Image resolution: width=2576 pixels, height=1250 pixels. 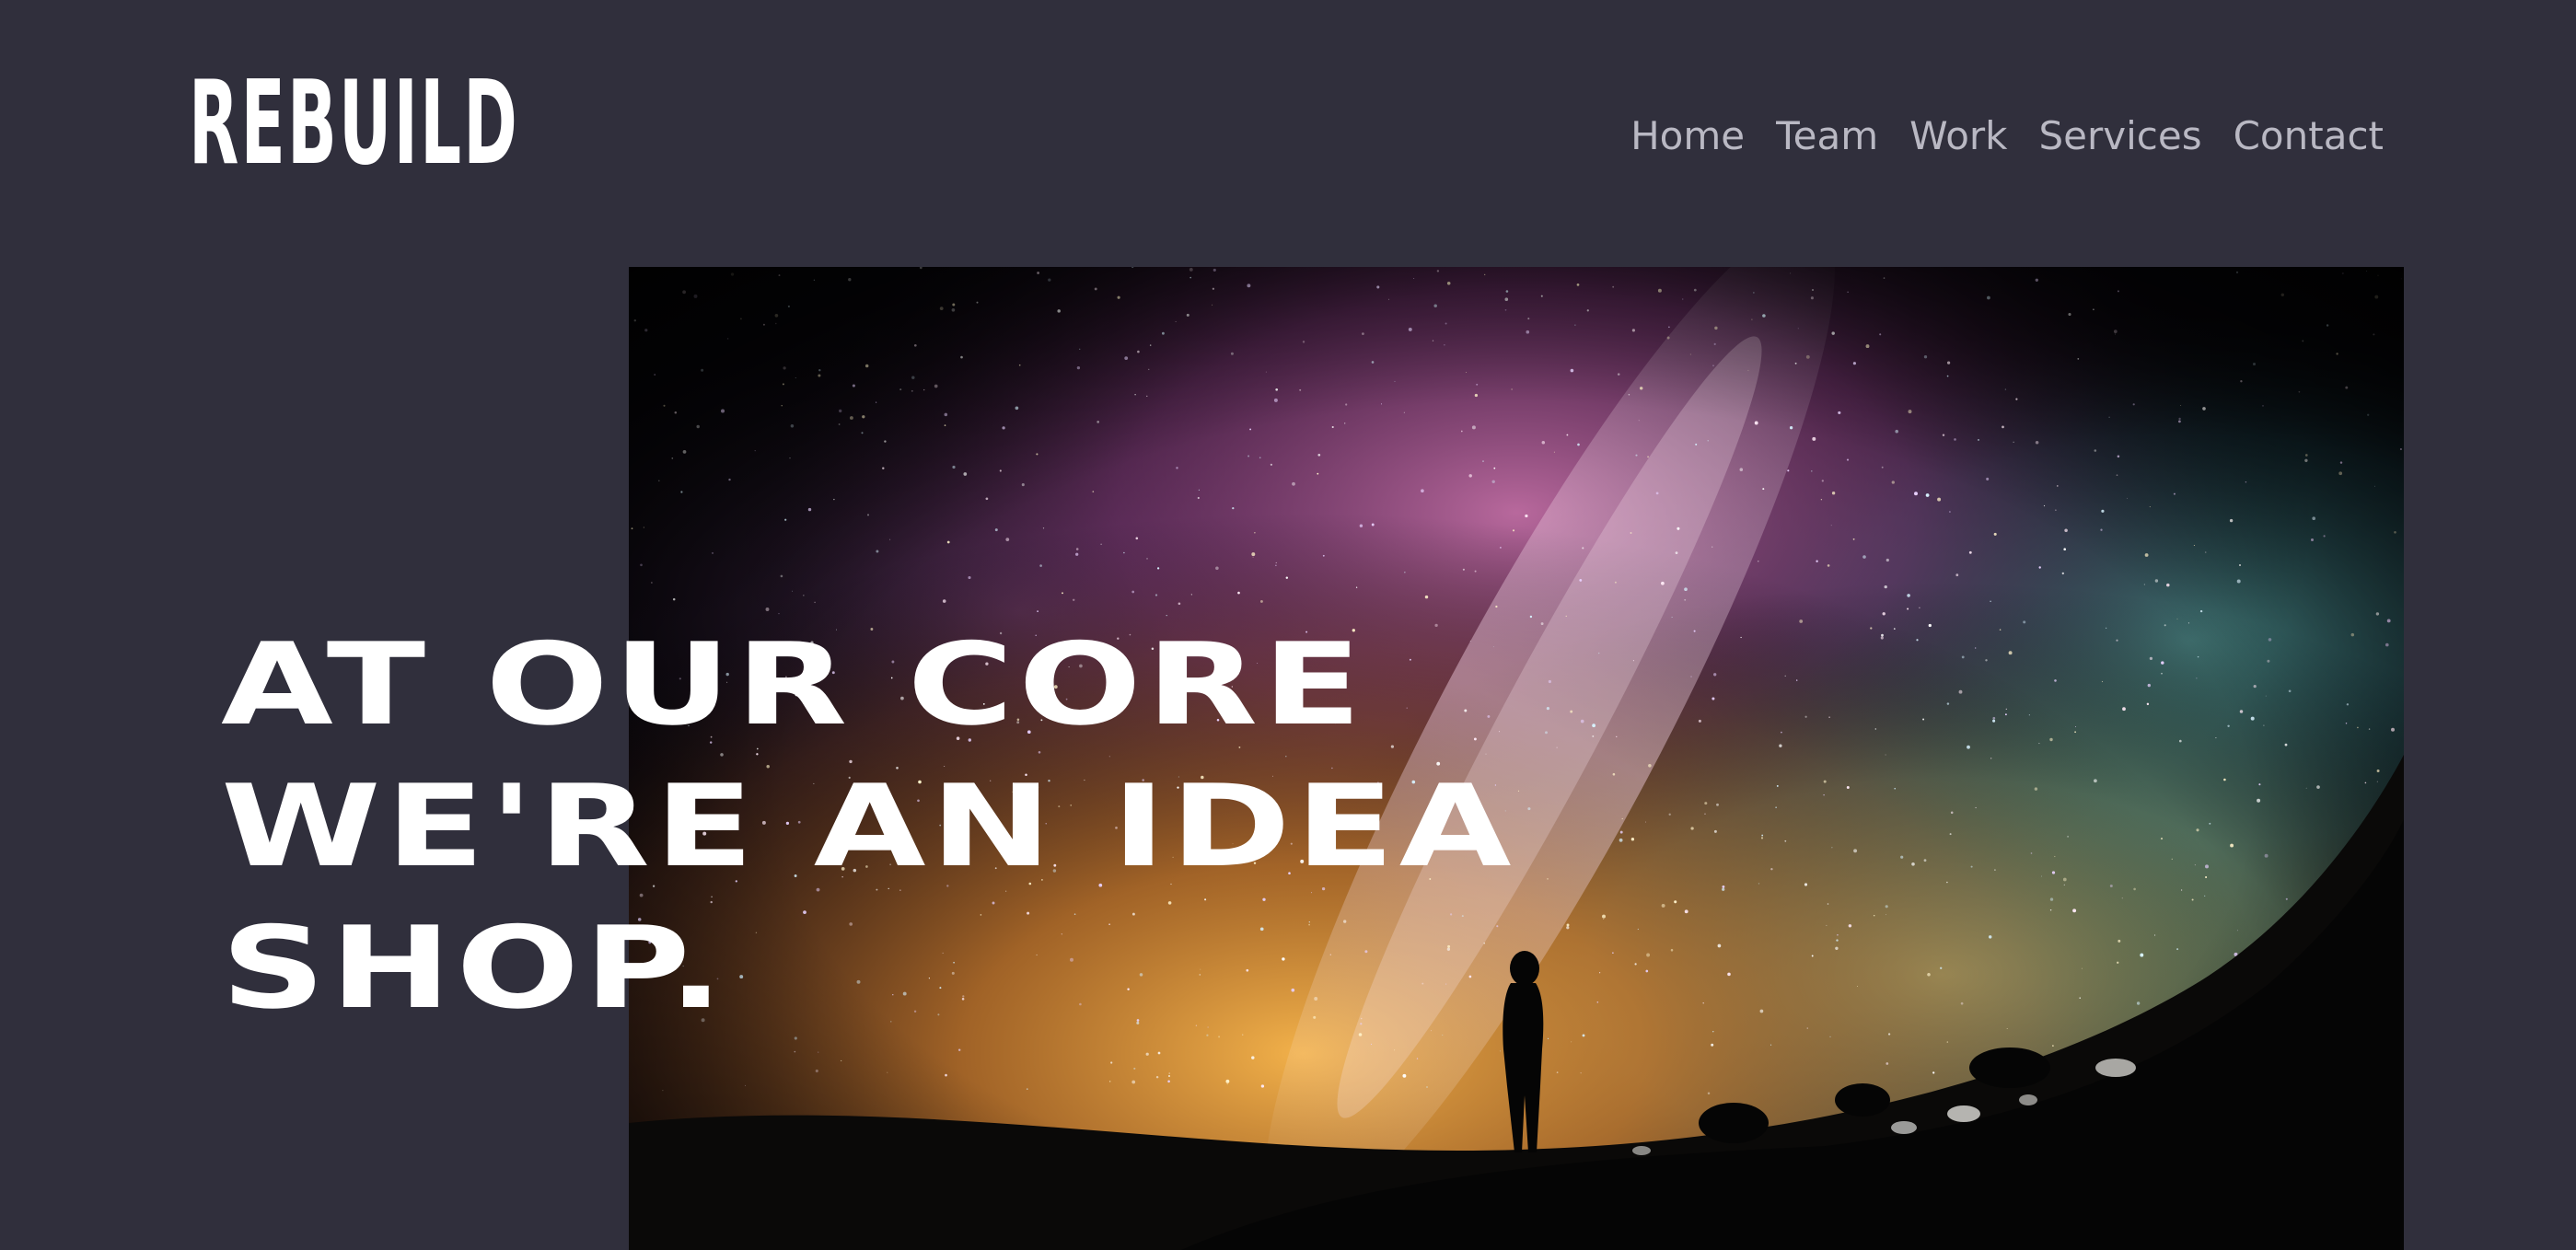 What do you see at coordinates (354, 123) in the screenshot?
I see `logo: REBUILD` at bounding box center [354, 123].